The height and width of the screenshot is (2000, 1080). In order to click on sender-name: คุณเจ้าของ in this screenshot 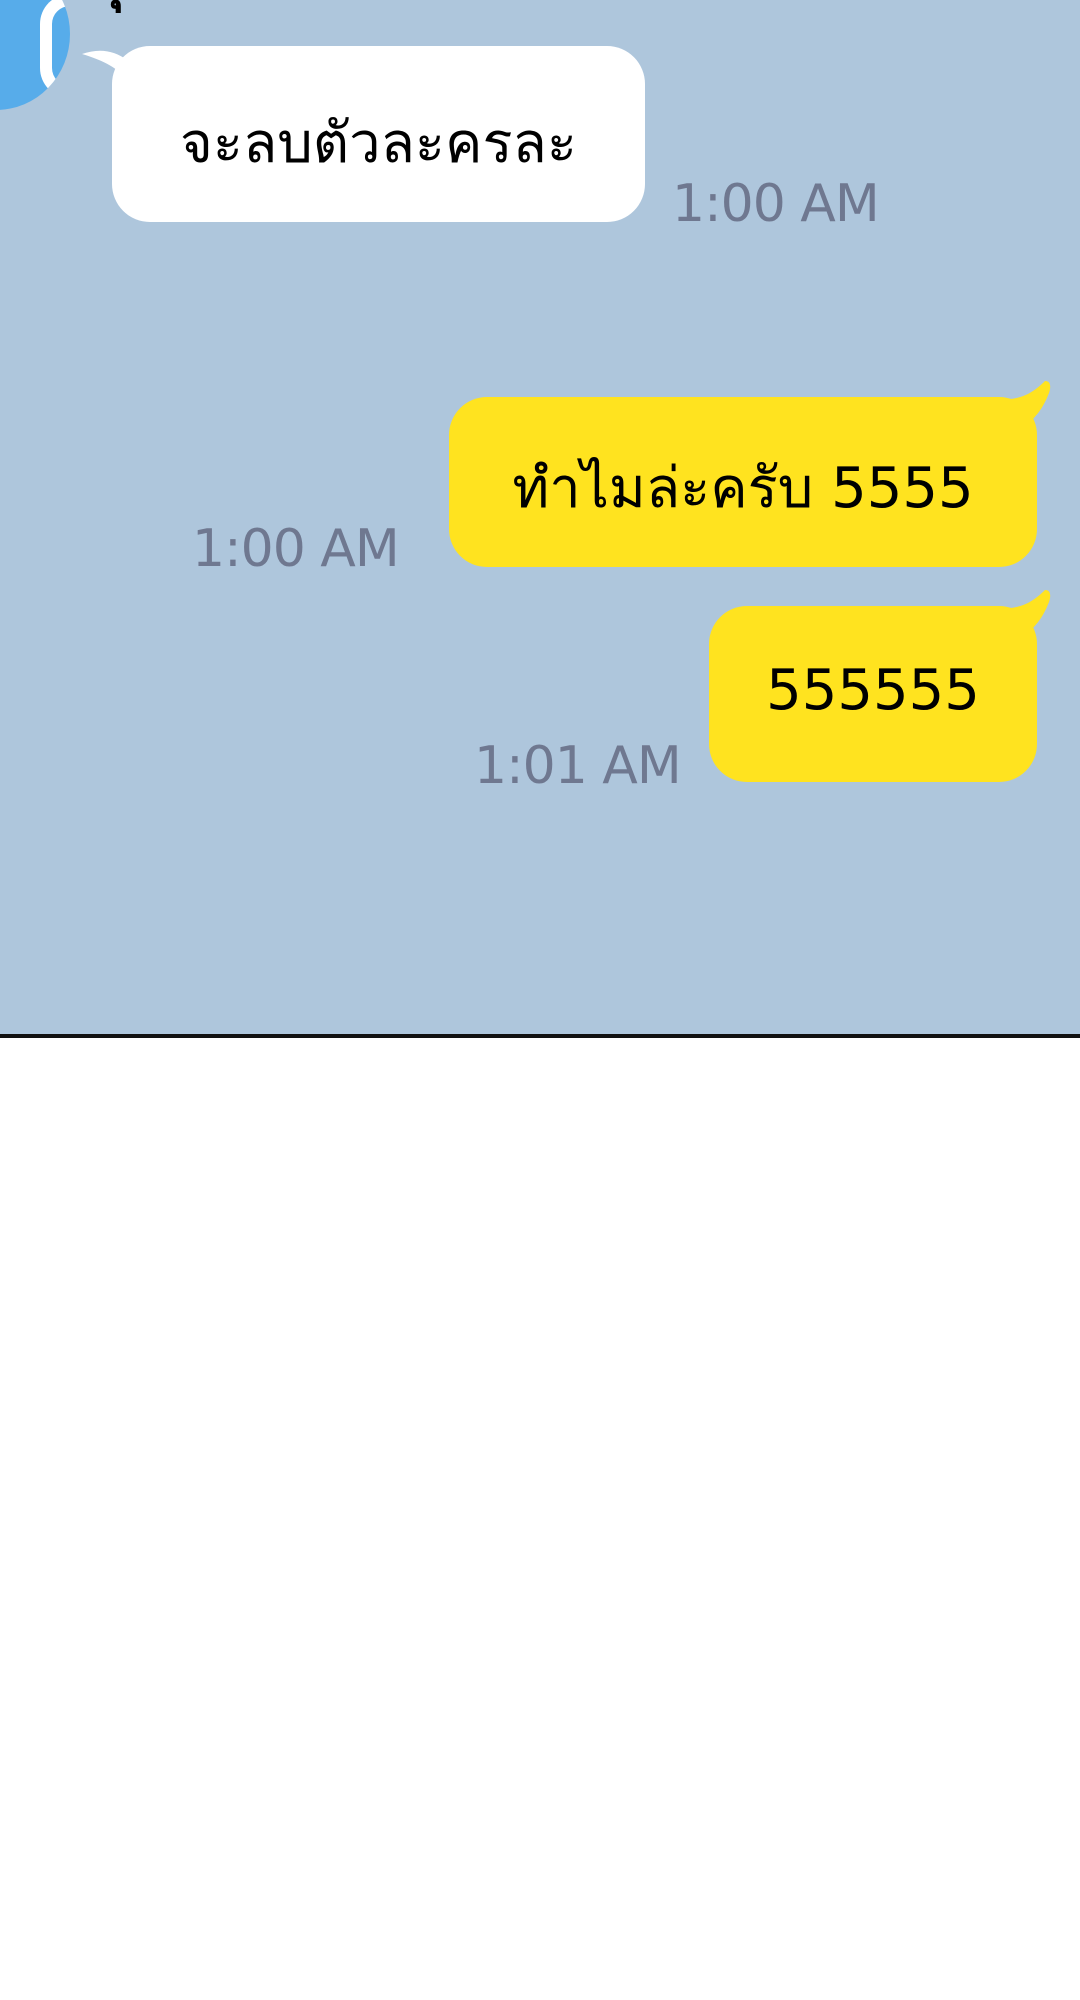, I will do `click(219, 5)`.